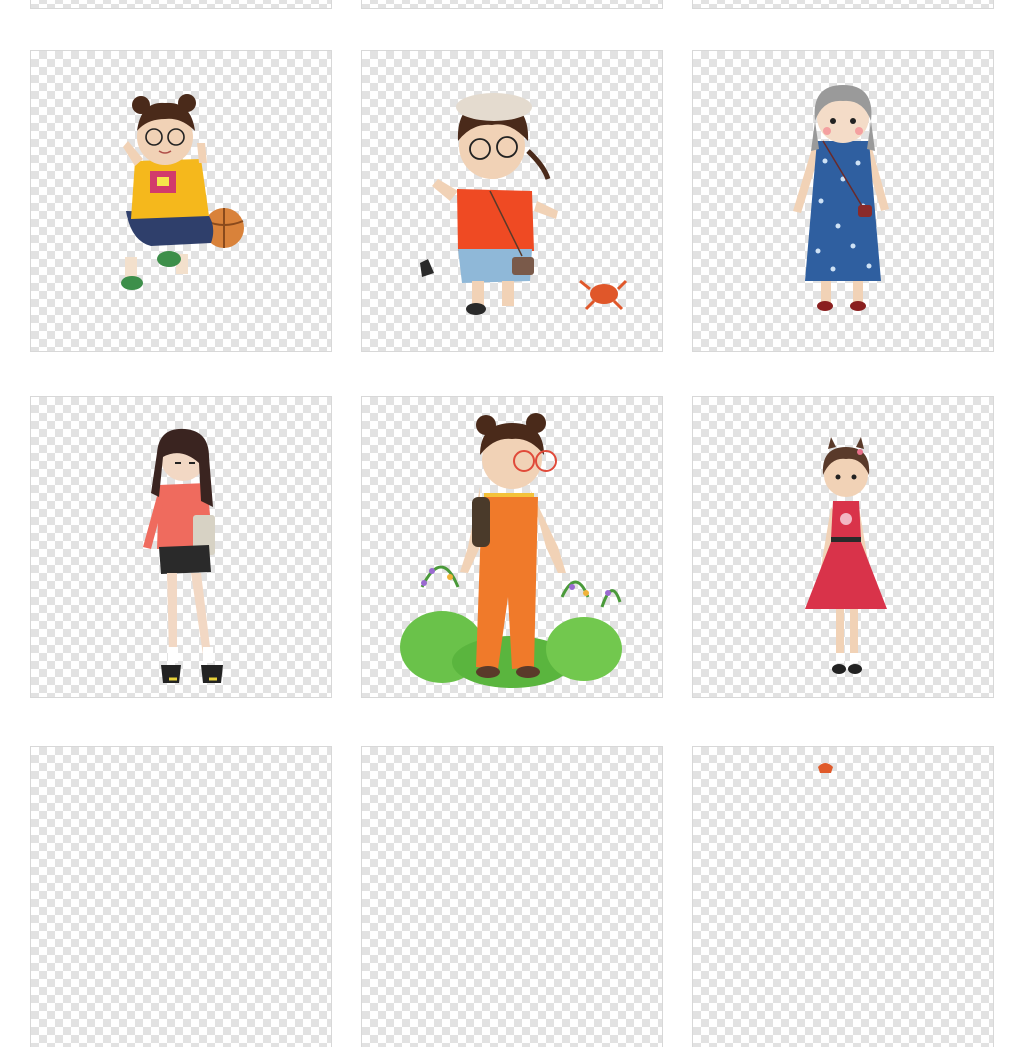  I want to click on image-tile-girl-basketball, so click(181, 201).